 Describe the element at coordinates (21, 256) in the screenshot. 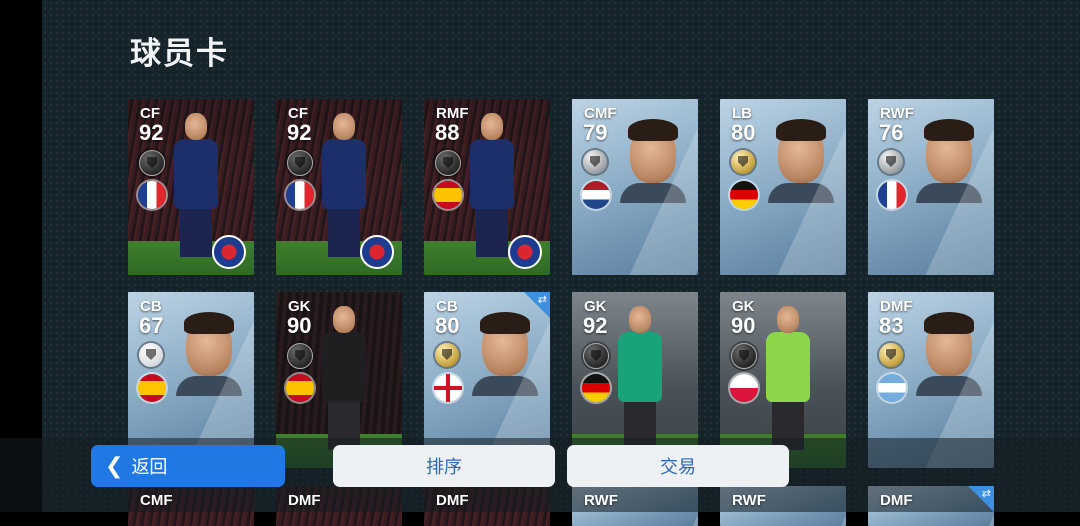

I see `left-bezel` at that location.